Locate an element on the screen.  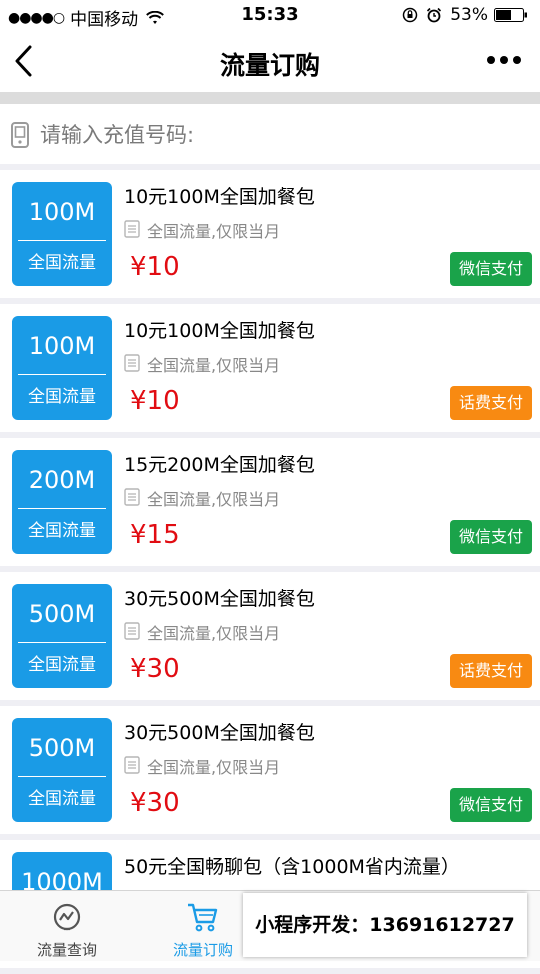
phone-input-row is located at coordinates (270, 134).